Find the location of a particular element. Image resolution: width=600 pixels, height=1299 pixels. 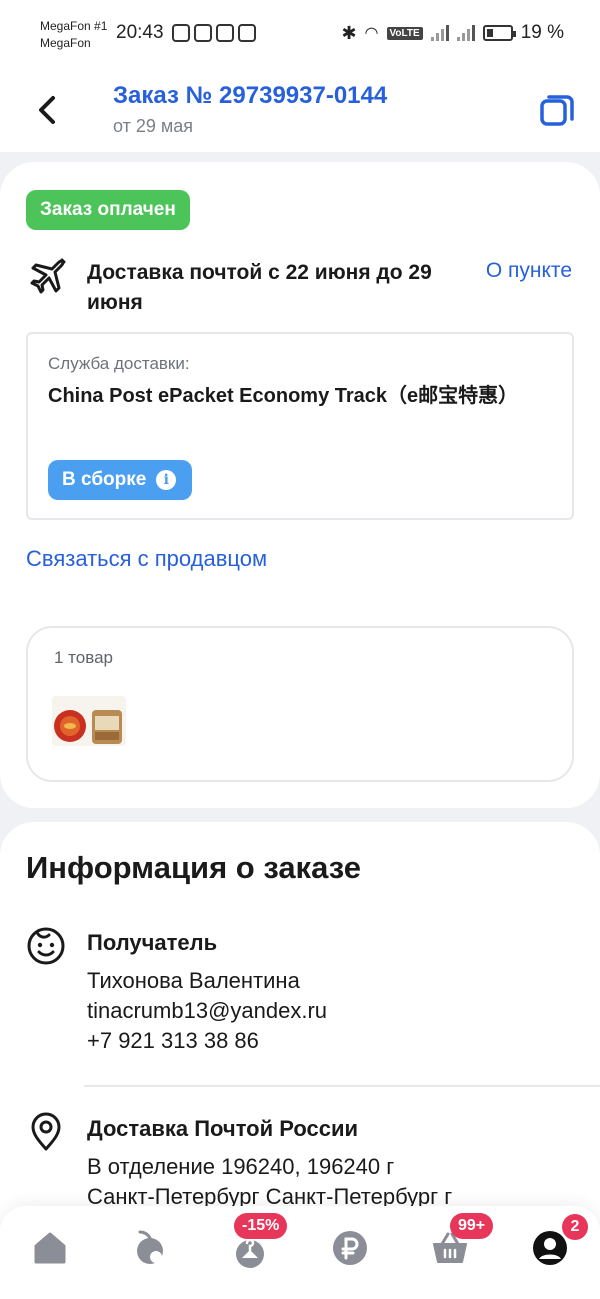

pickup-point-link: О пункте is located at coordinates (529, 271).